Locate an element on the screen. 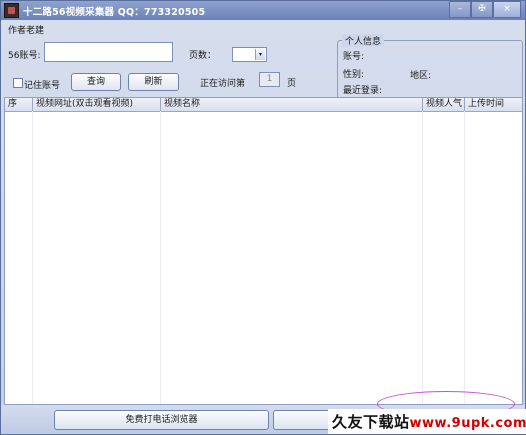 This screenshot has width=526, height=435. free-call-browser-button: 免费打电话浏览器 is located at coordinates (161, 420).